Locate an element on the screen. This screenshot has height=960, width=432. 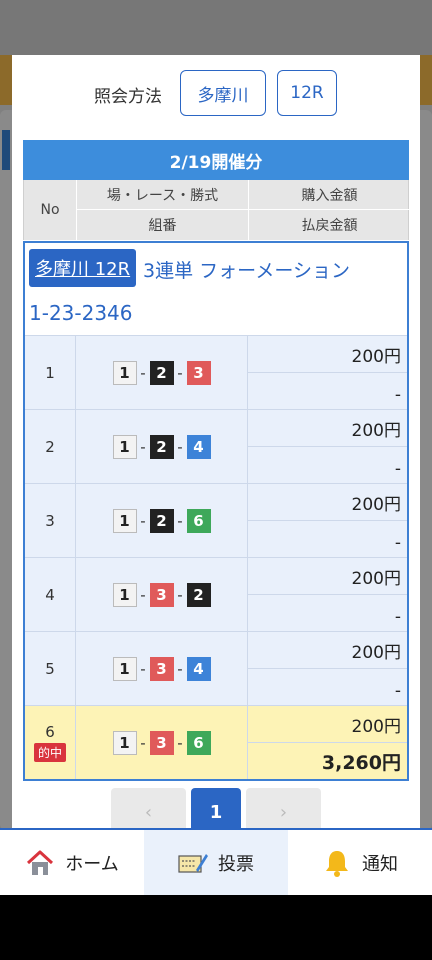
nav-notify-label: 通知 is located at coordinates (380, 864).